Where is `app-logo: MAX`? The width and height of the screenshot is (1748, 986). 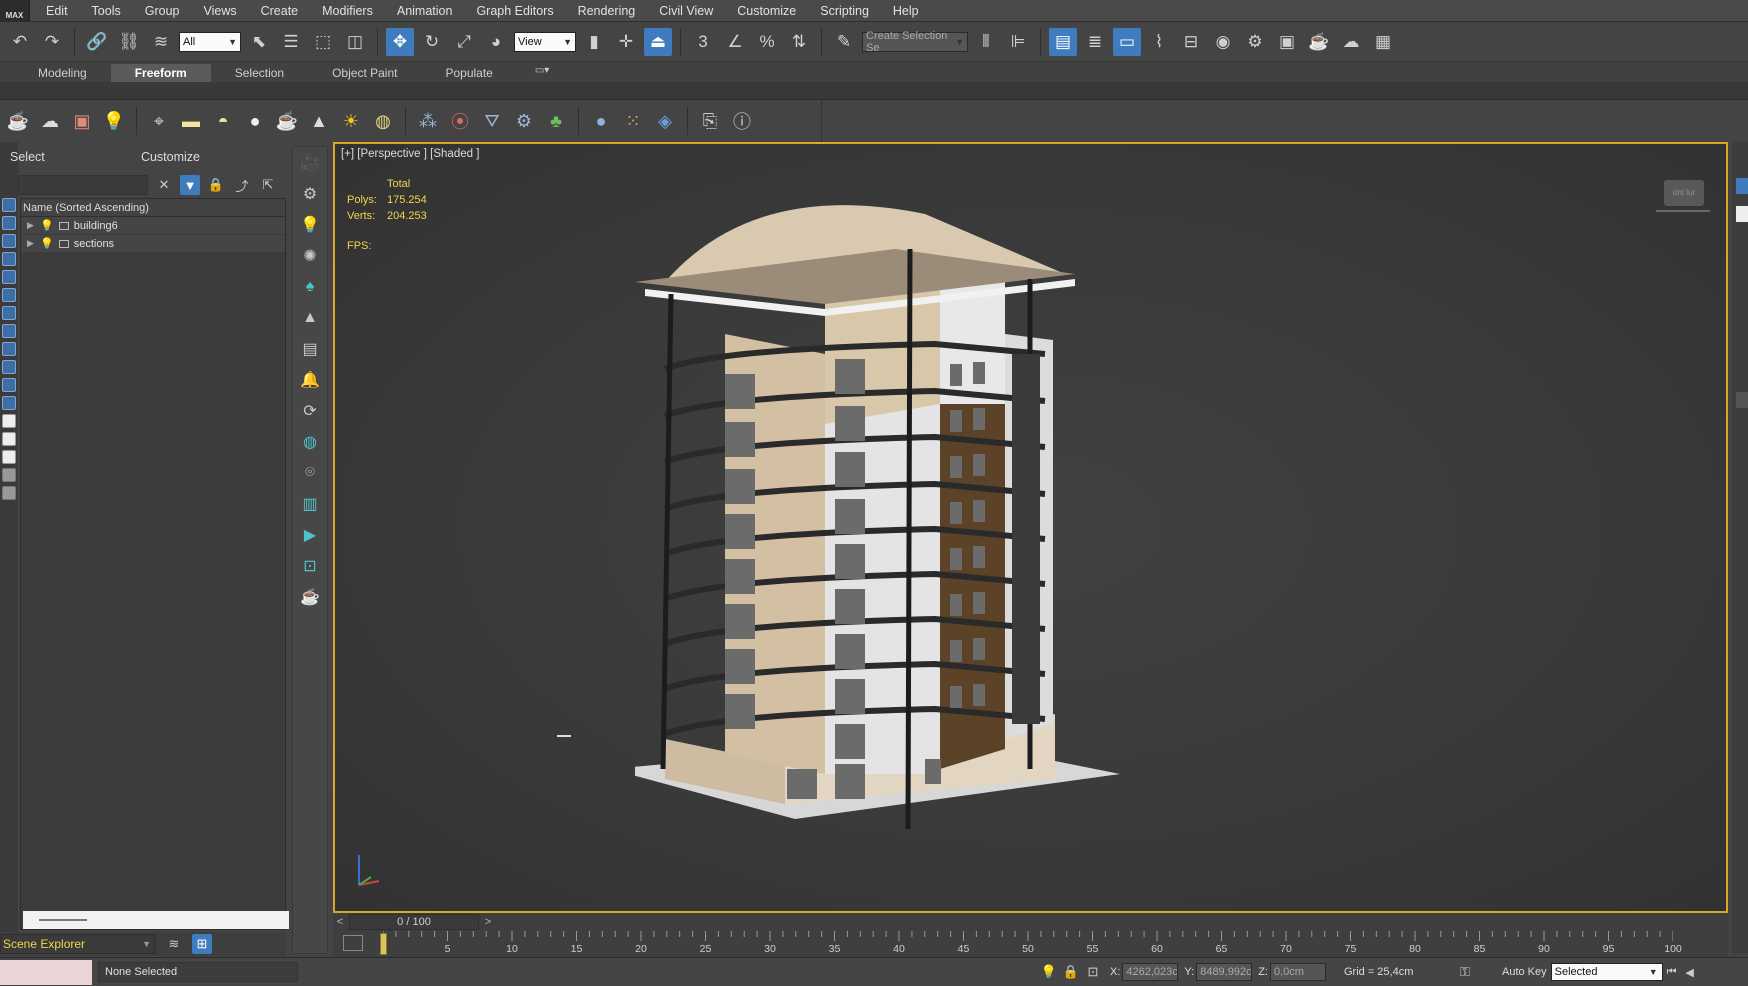 app-logo: MAX is located at coordinates (15, 11).